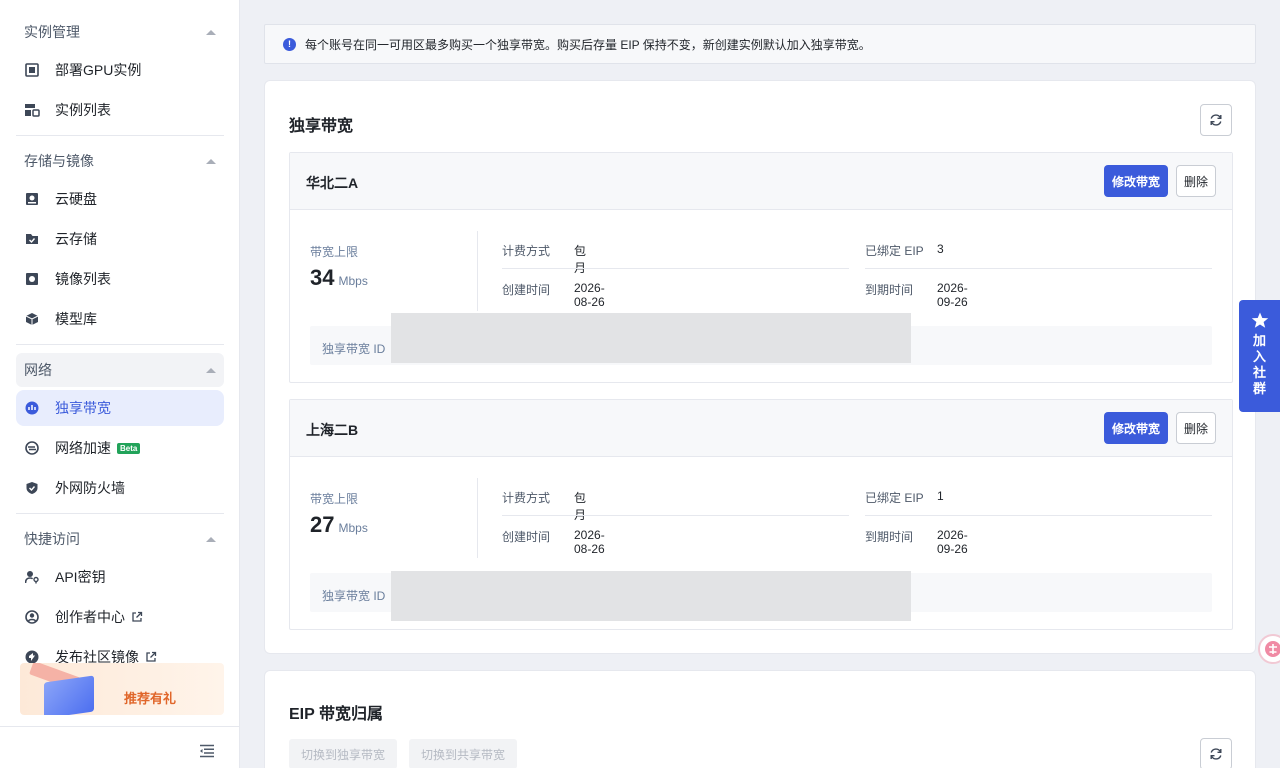 This screenshot has height=768, width=1280. What do you see at coordinates (120, 319) in the screenshot?
I see `sidebar-item-model-library: 模型库` at bounding box center [120, 319].